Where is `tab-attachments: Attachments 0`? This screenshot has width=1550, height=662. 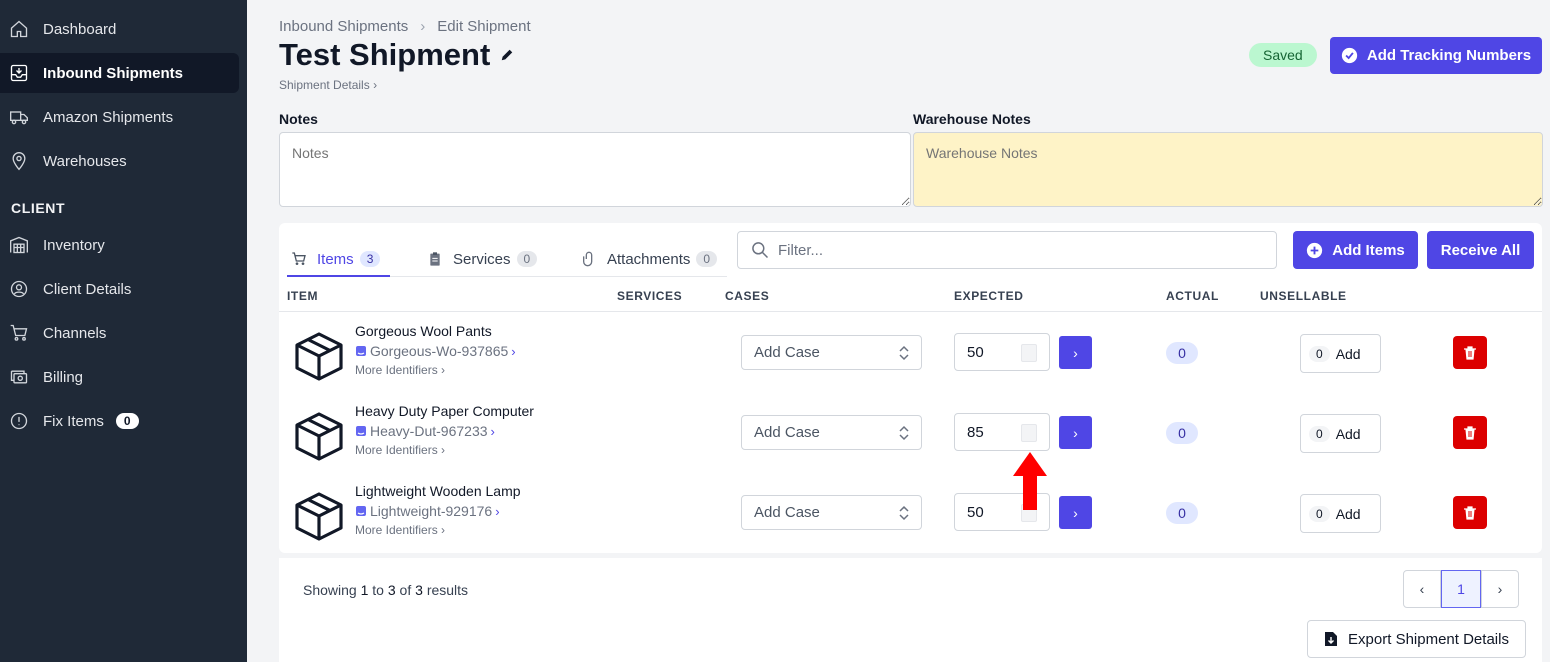
tab-attachments: Attachments 0 is located at coordinates (649, 259).